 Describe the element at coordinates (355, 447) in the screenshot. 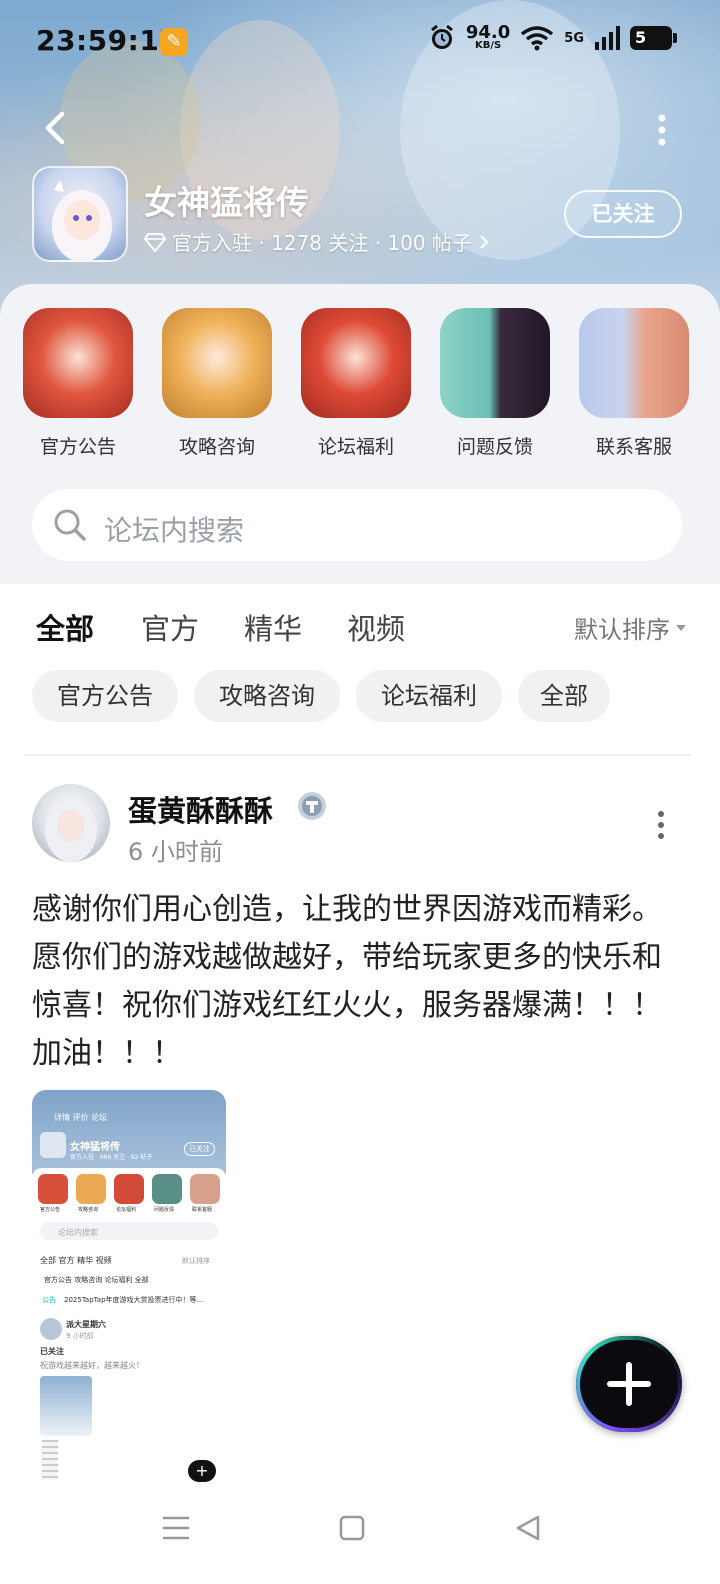

I see `shortcut-label: 论坛福利` at that location.